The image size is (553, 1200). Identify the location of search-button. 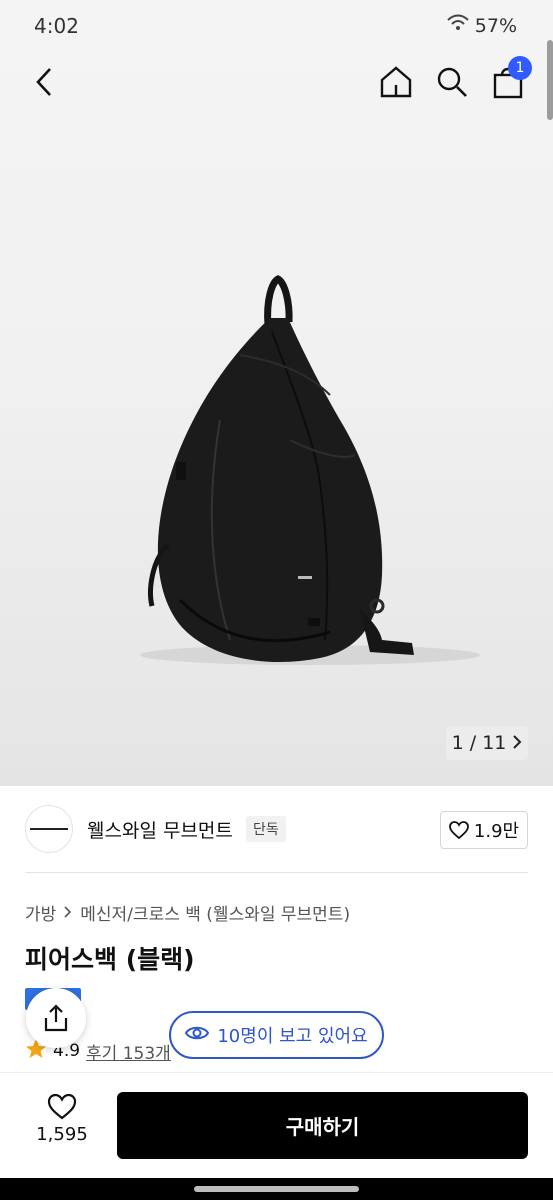
(452, 82).